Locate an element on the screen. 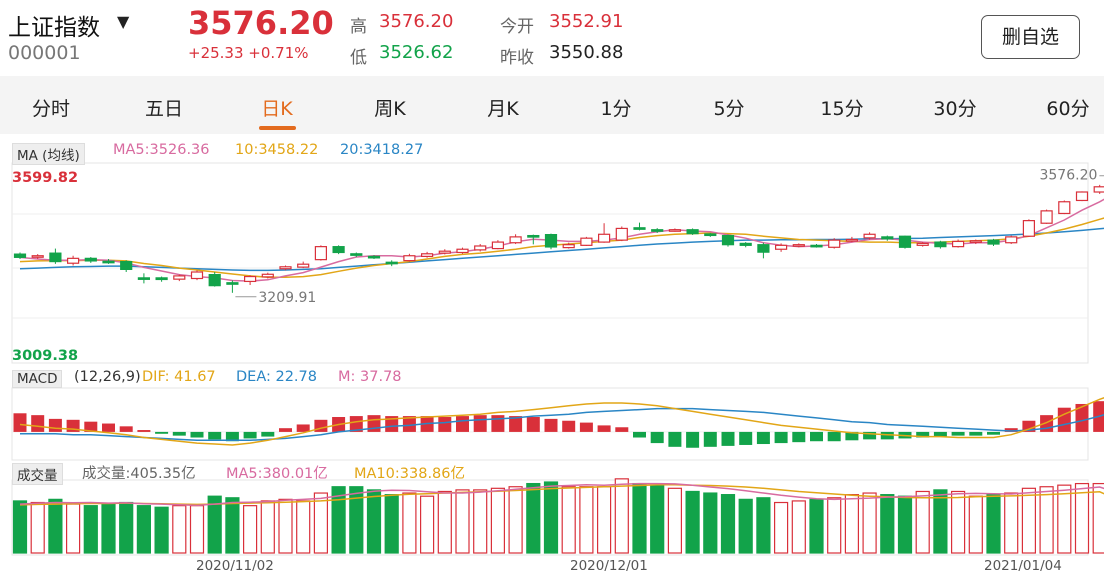  dif-line is located at coordinates (561, 421).